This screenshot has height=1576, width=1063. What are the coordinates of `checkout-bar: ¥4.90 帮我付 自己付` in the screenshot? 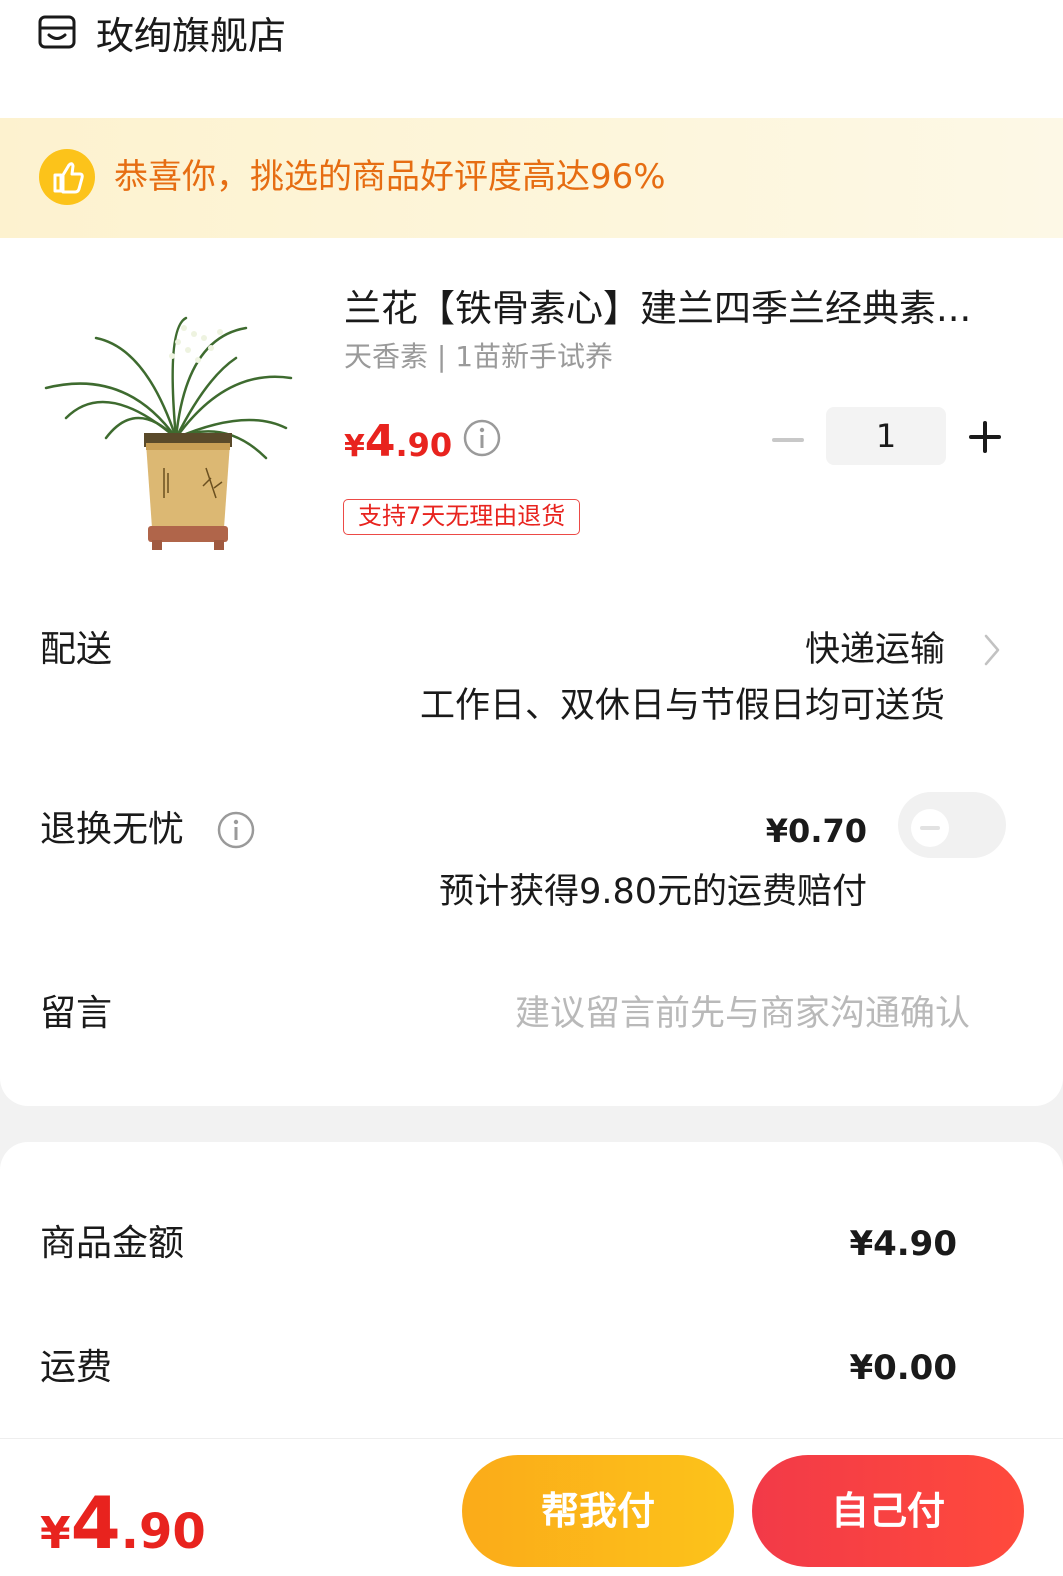 It's located at (531, 1507).